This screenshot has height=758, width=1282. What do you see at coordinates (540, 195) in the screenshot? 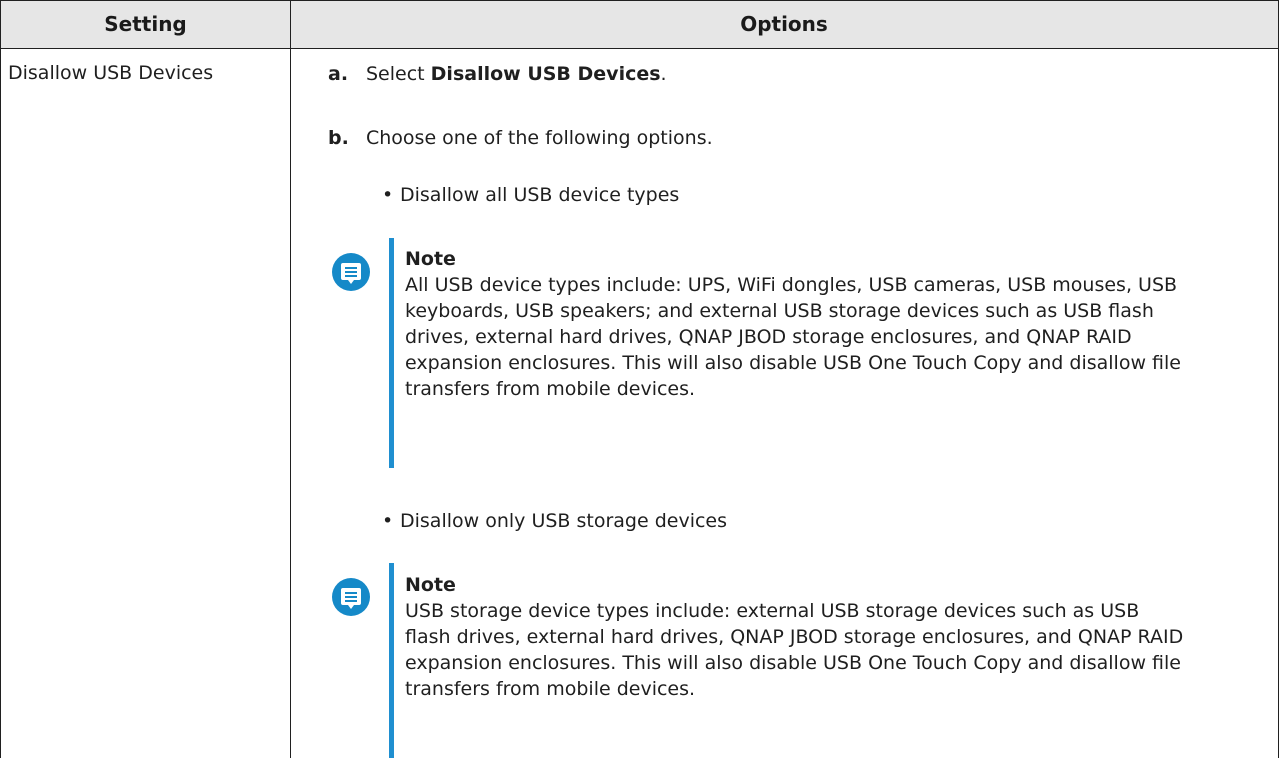
I see `option-all-devices-text: Disallow all USB device types` at bounding box center [540, 195].